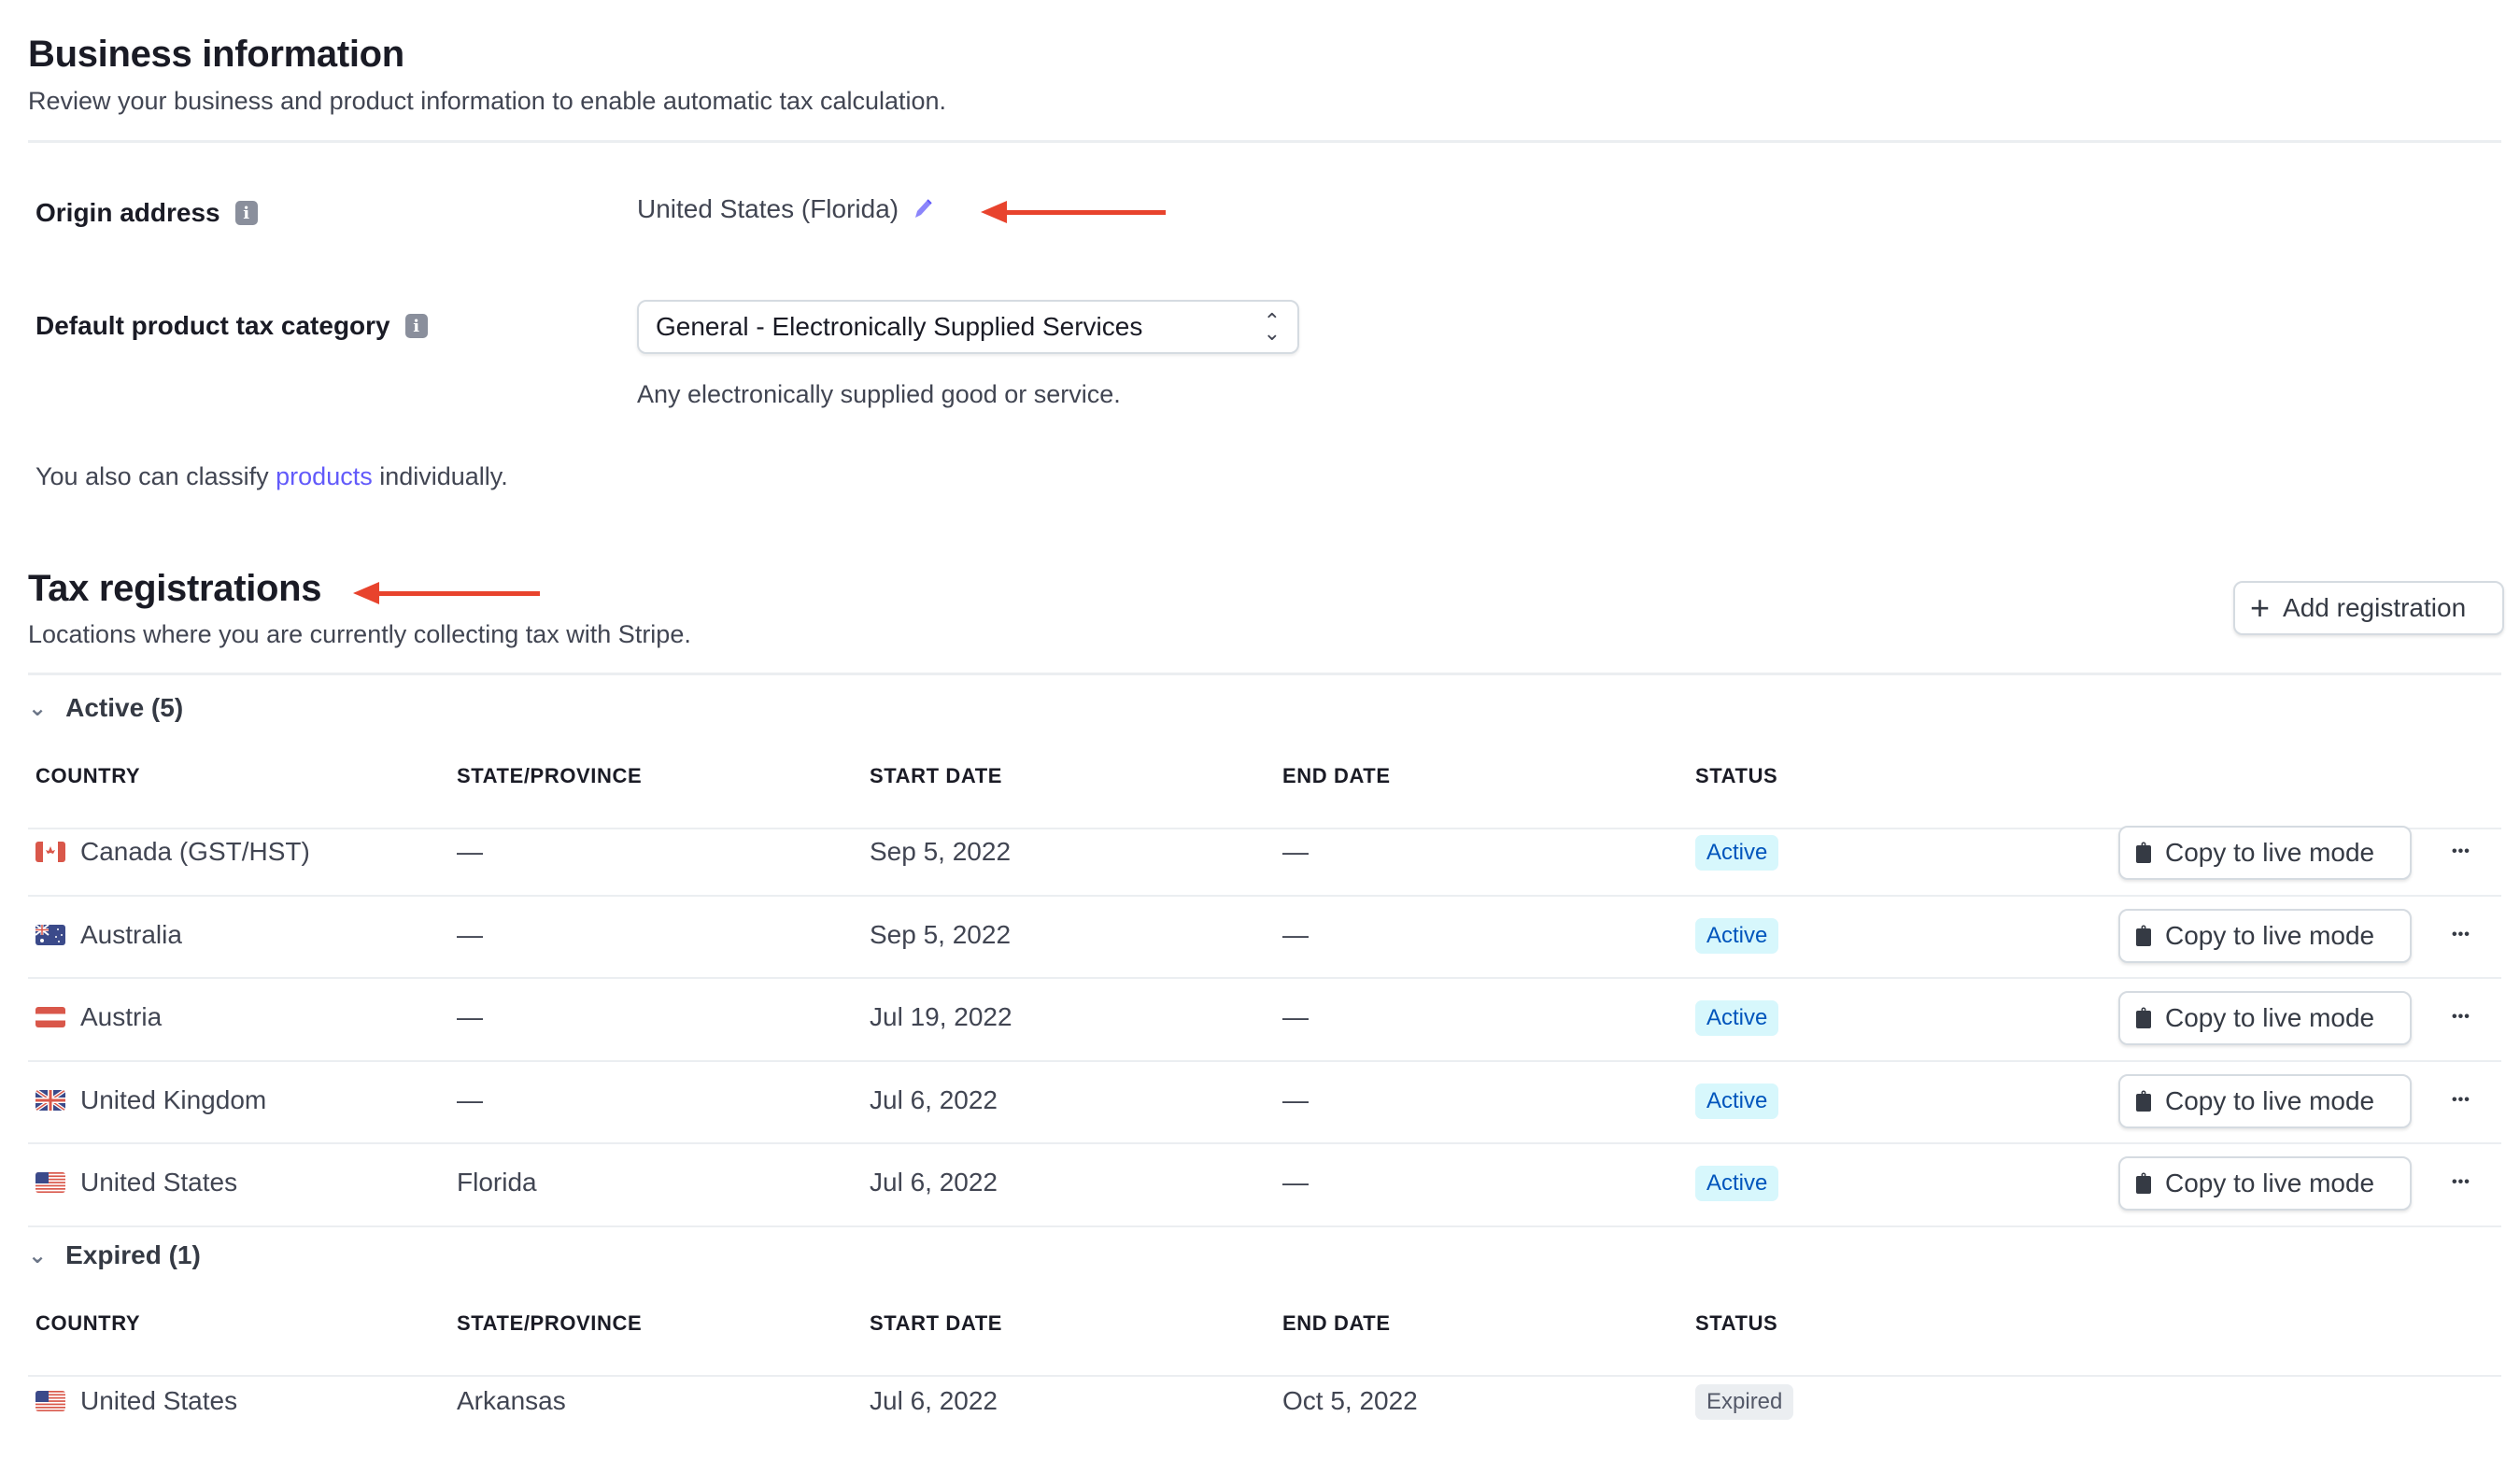 The image size is (2520, 1459). What do you see at coordinates (175, 588) in the screenshot?
I see `tax-registrations-title: Tax registrations` at bounding box center [175, 588].